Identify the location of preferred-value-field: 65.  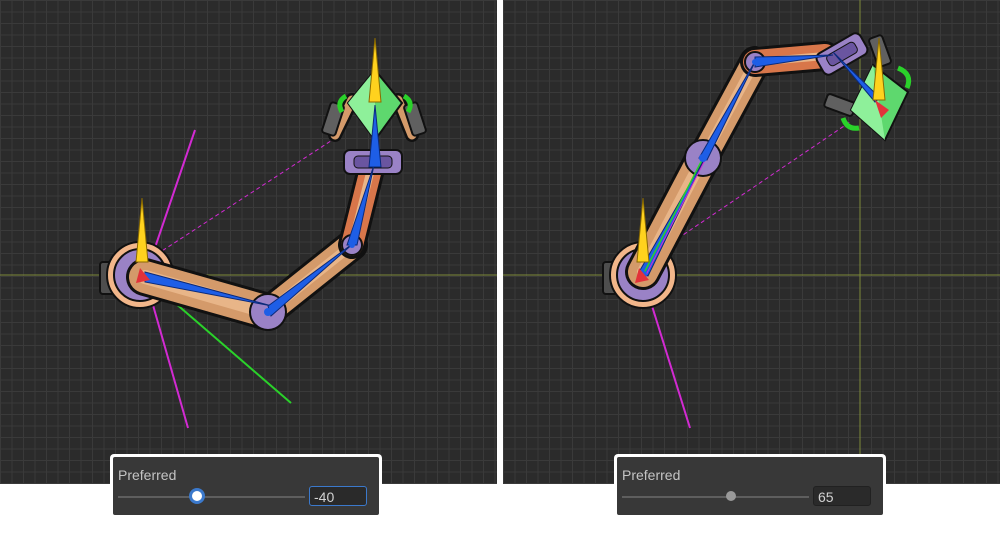
(842, 496).